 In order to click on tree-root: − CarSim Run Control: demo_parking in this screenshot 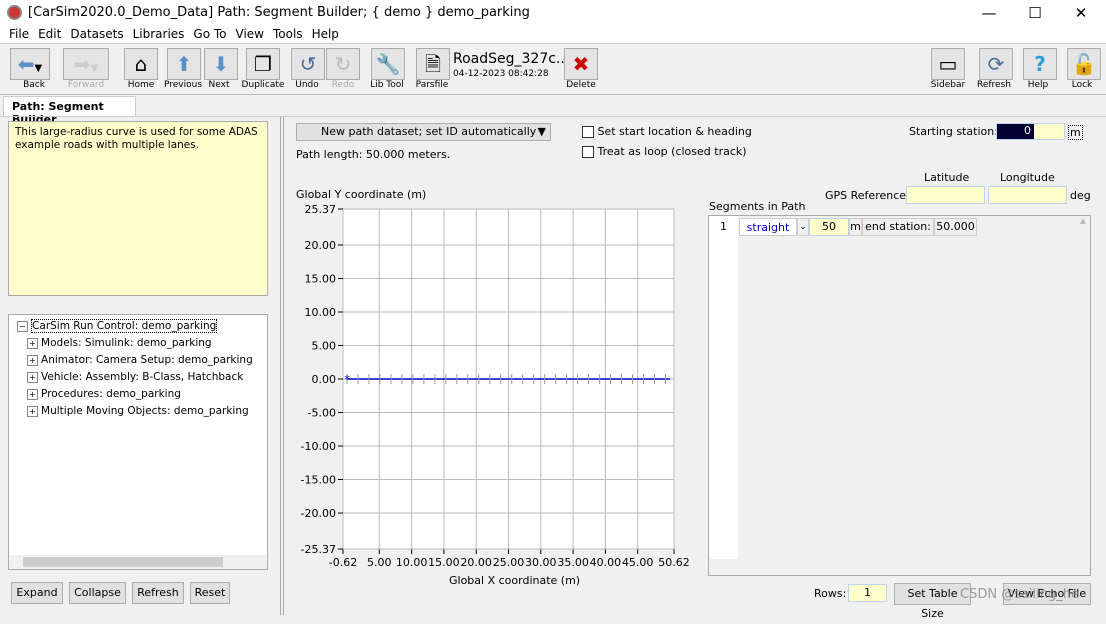, I will do `click(138, 326)`.